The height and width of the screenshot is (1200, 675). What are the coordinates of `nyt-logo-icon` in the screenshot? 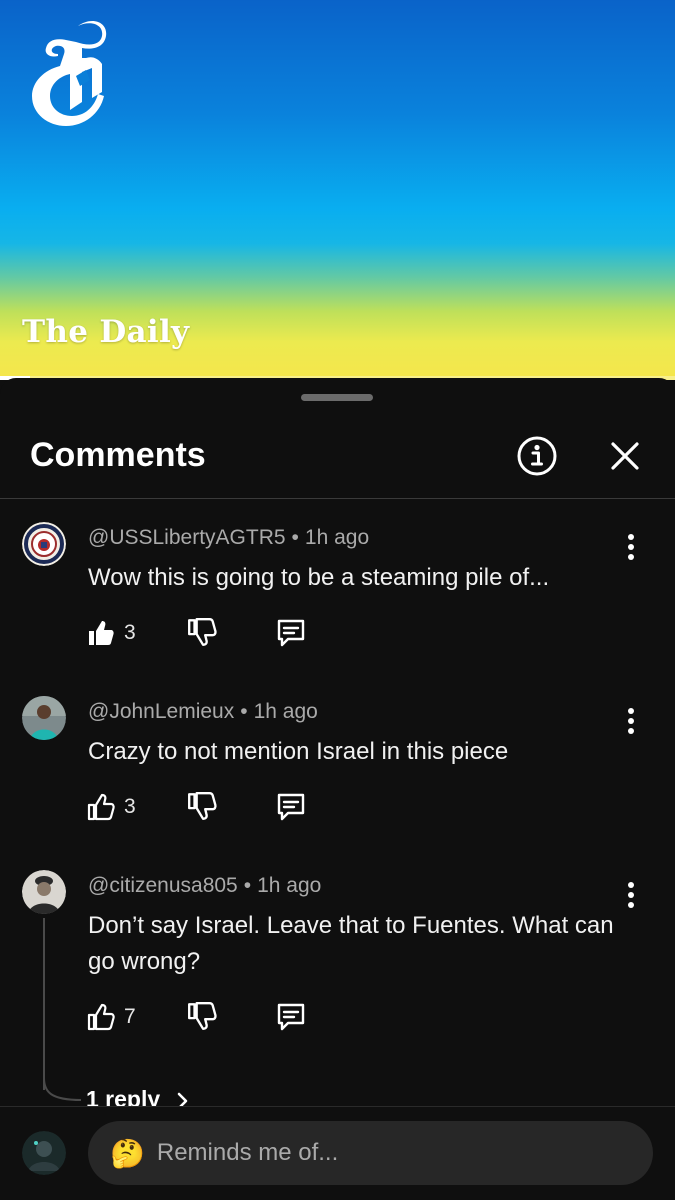 It's located at (69, 73).